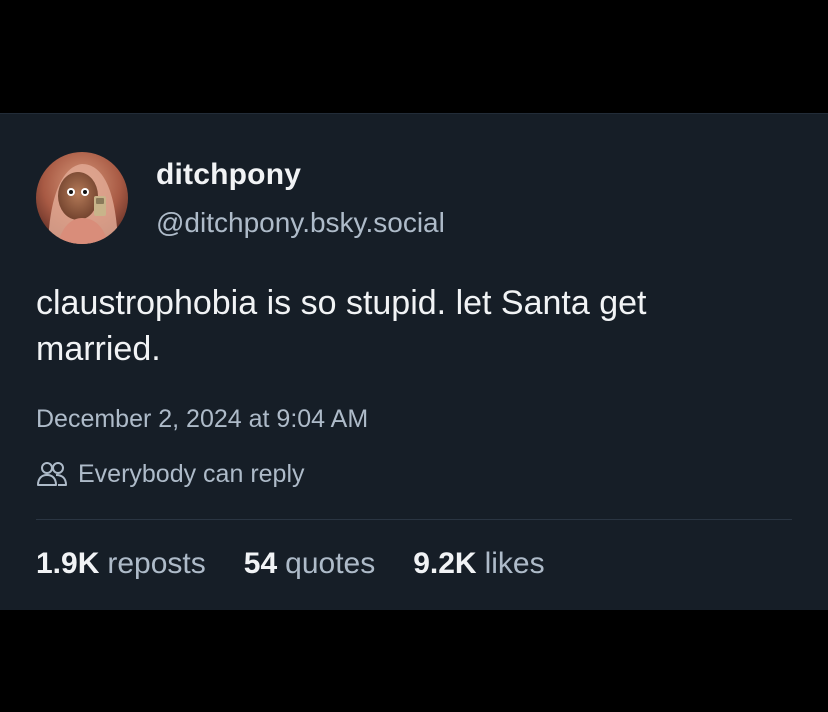  What do you see at coordinates (191, 473) in the screenshot?
I see `reply-setting-label: Everybody can reply` at bounding box center [191, 473].